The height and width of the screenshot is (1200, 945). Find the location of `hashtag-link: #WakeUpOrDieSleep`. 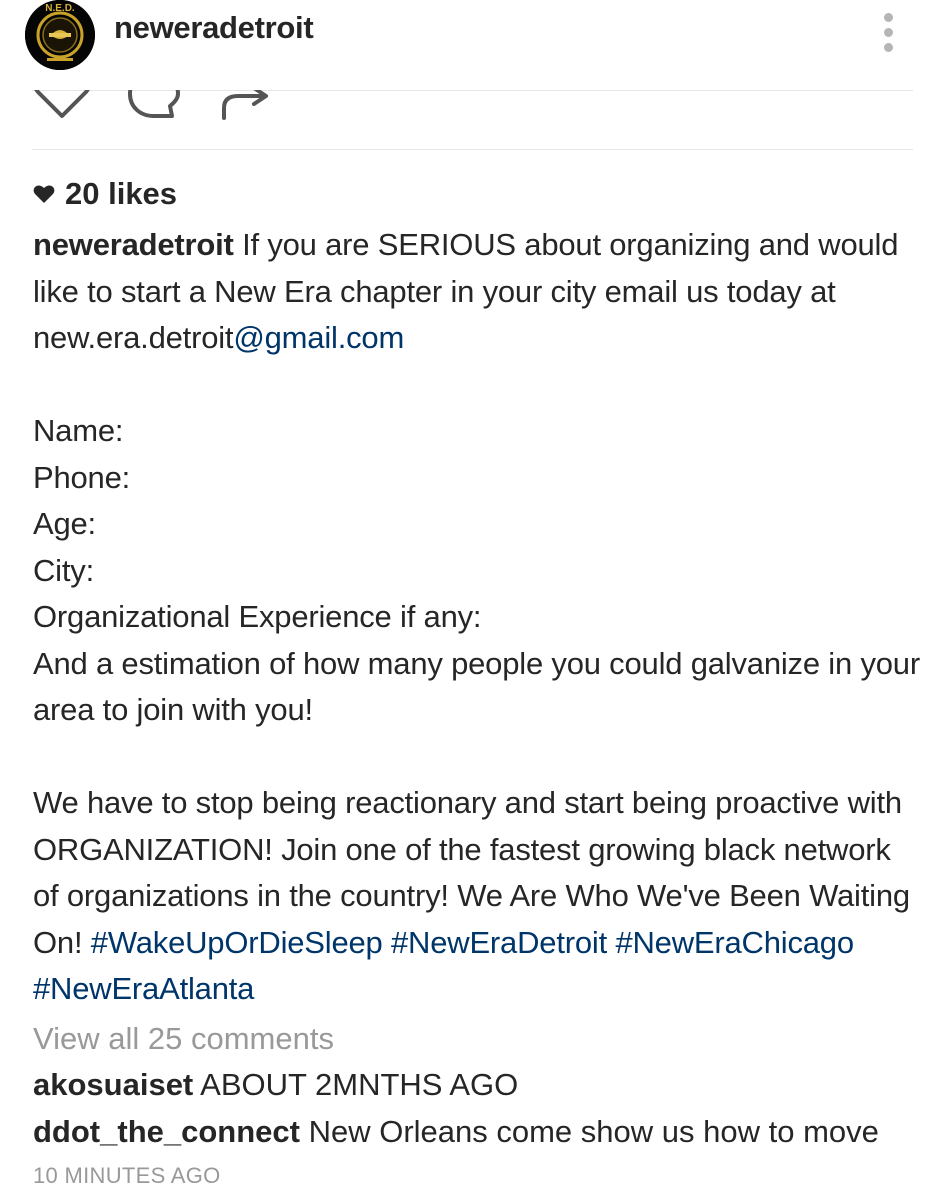

hashtag-link: #WakeUpOrDieSleep is located at coordinates (237, 942).